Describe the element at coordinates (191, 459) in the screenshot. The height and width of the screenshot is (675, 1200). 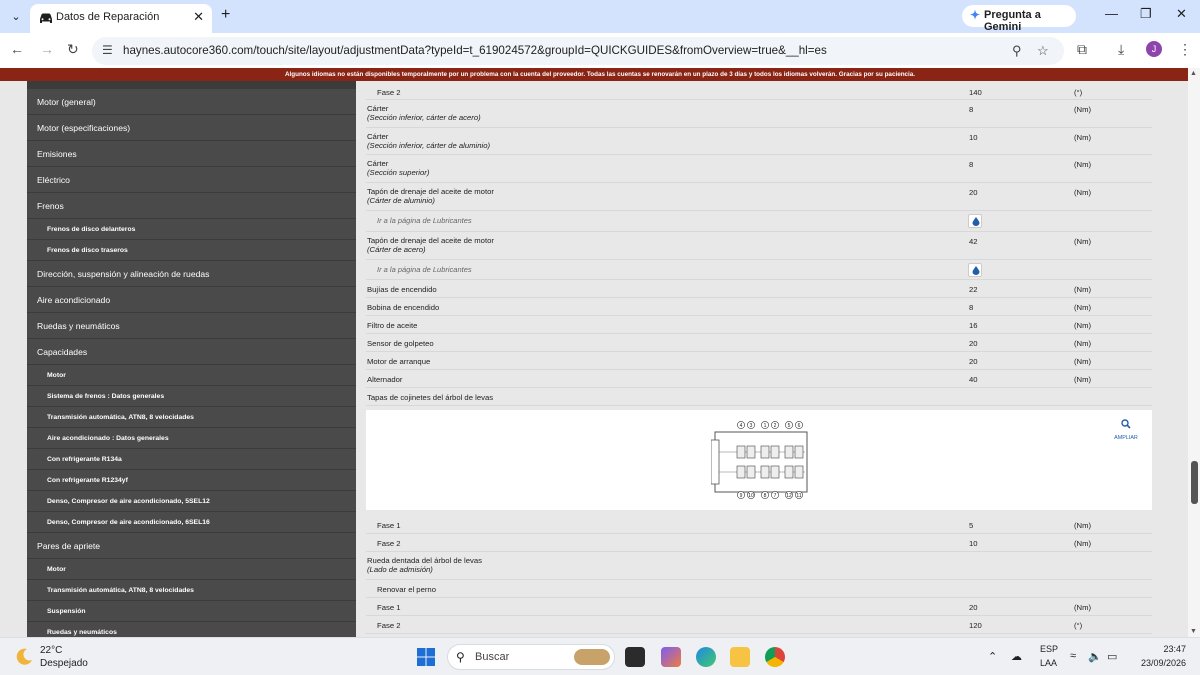
I see `sidebar-item: Con refrigerante R134a` at that location.